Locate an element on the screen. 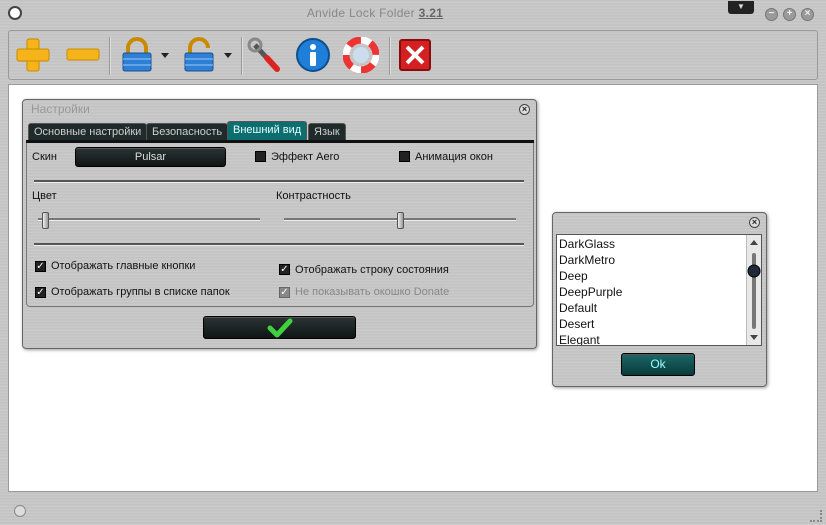  color-slider-thumb is located at coordinates (46, 220).